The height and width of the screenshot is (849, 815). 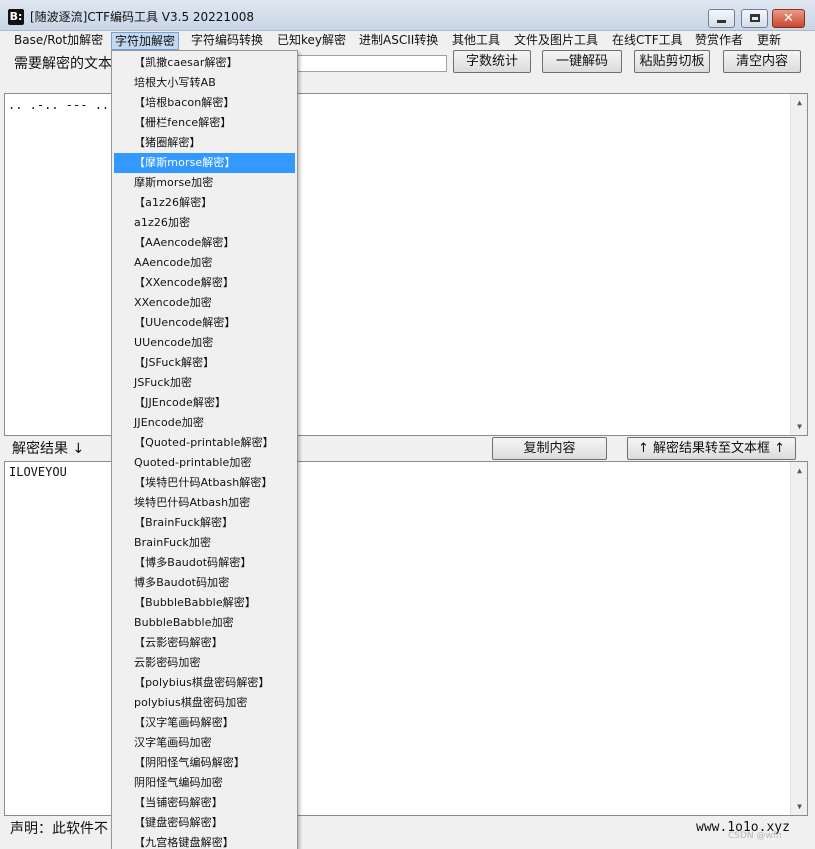 I want to click on menu-file-image-tools: 文件及图片工具, so click(x=556, y=41).